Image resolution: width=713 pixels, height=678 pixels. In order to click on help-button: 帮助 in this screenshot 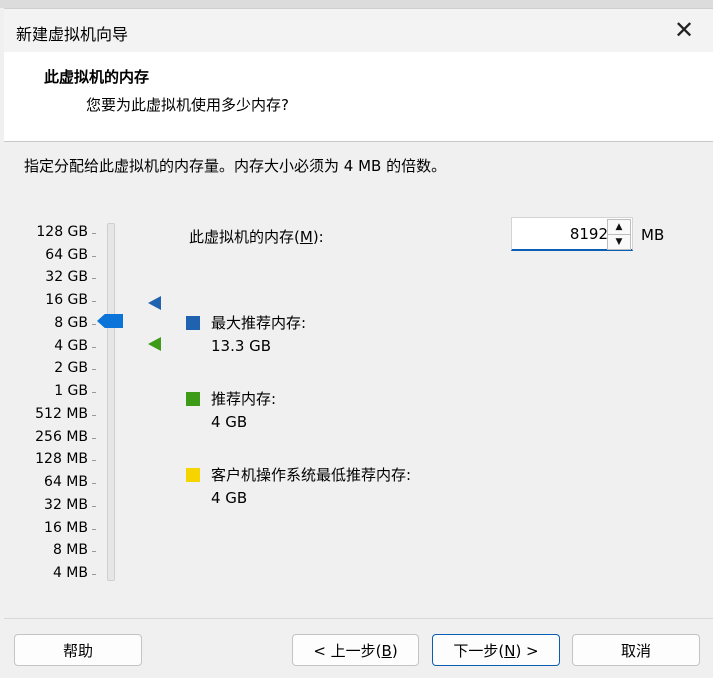, I will do `click(78, 650)`.